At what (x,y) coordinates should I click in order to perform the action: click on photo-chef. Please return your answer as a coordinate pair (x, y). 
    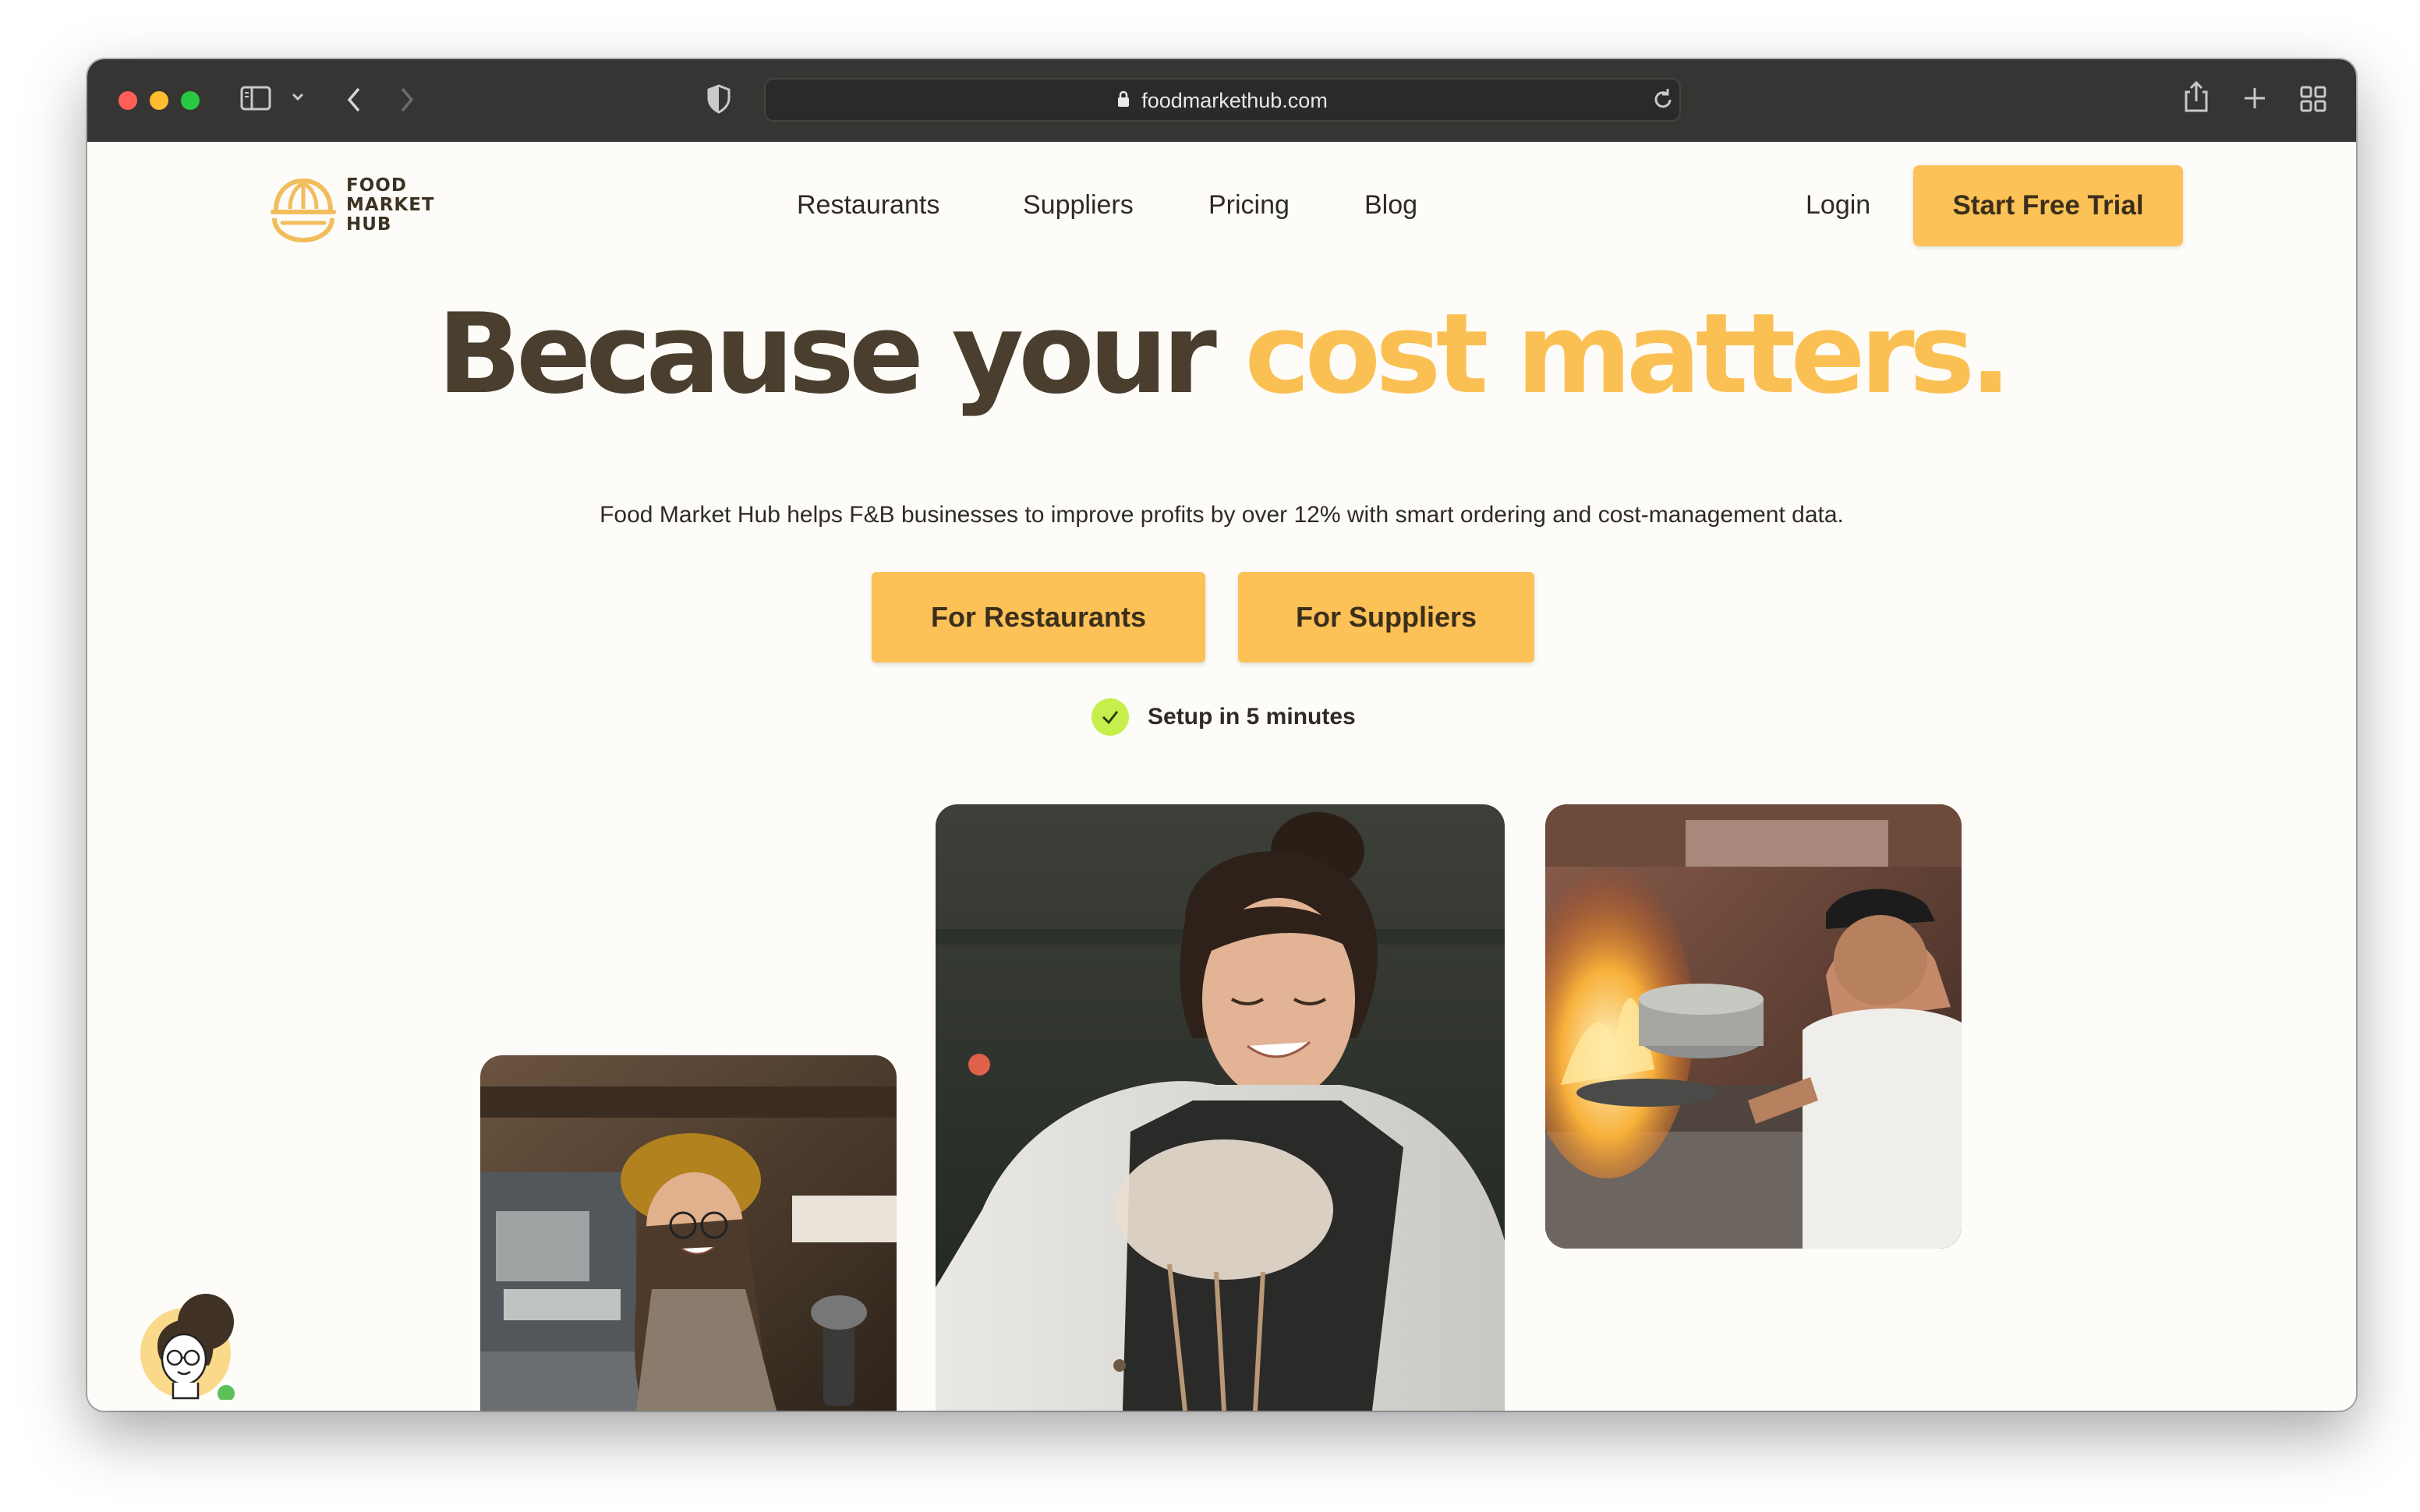
    Looking at the image, I should click on (1220, 1107).